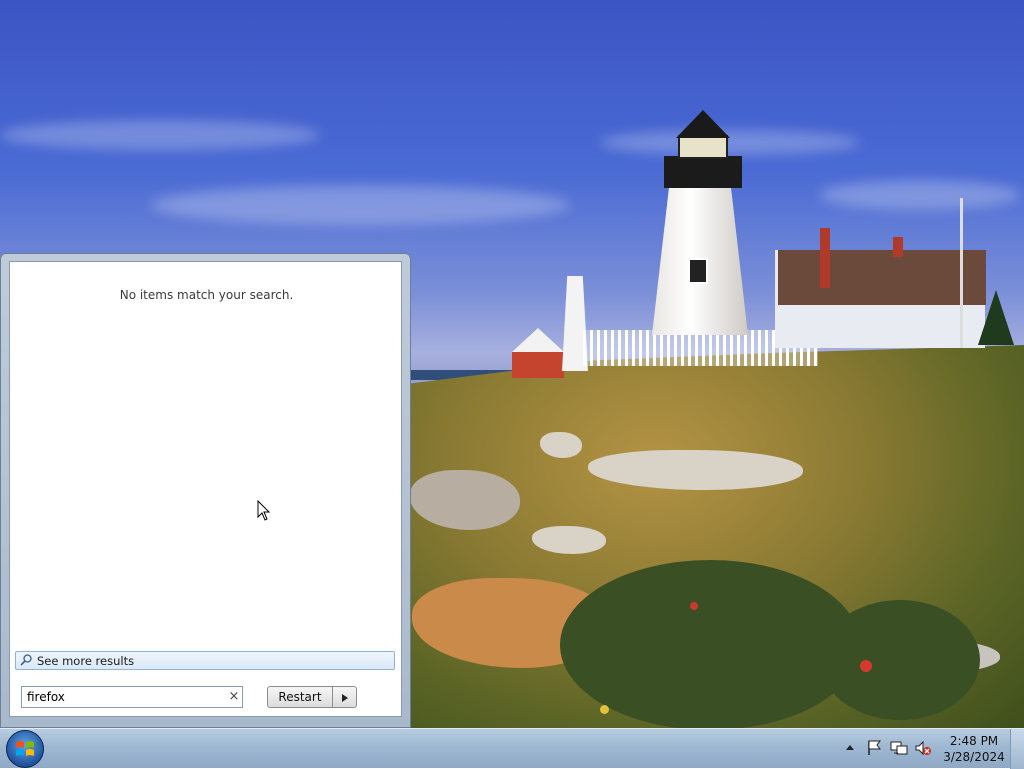 The image size is (1024, 769). Describe the element at coordinates (703, 172) in the screenshot. I see `lighthouse-gallery` at that location.